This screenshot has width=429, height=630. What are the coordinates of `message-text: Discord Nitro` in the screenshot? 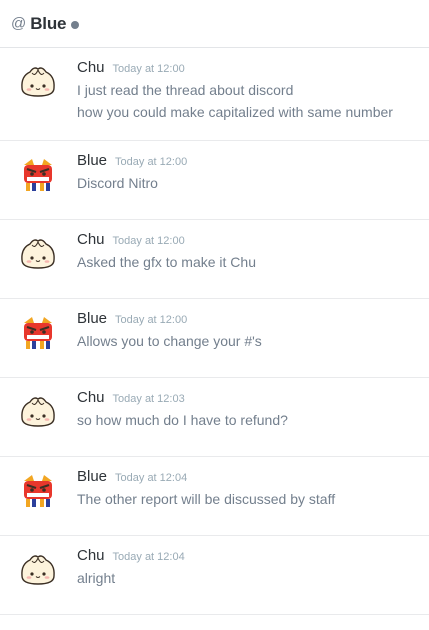 It's located at (117, 183).